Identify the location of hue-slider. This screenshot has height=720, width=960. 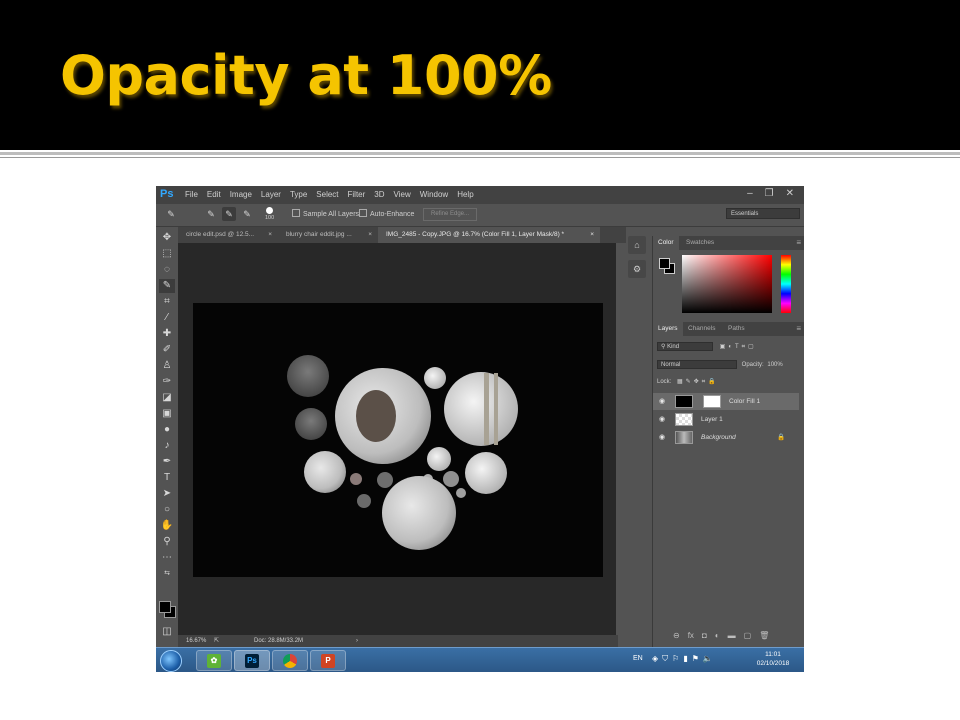
(786, 284).